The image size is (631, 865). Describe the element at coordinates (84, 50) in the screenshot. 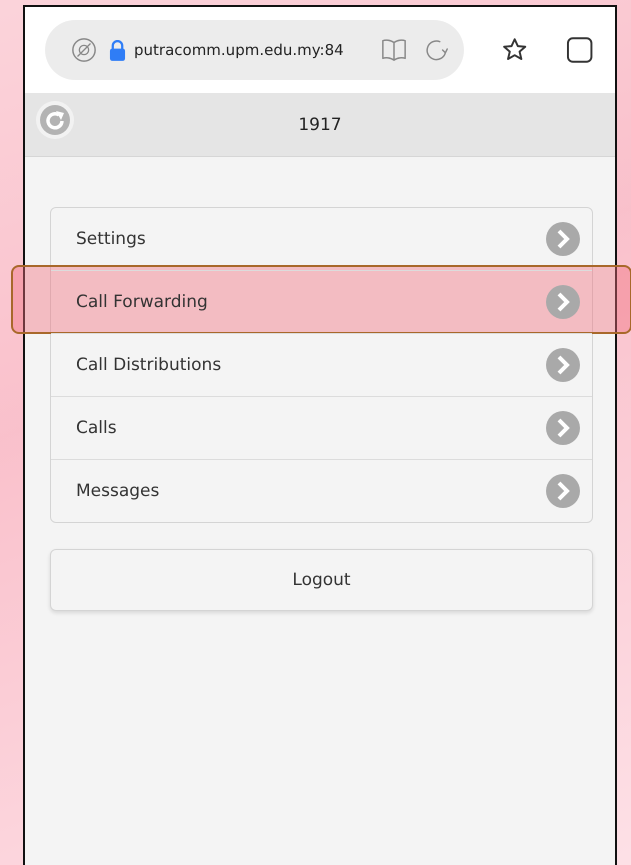

I see `ad-block-icon` at that location.